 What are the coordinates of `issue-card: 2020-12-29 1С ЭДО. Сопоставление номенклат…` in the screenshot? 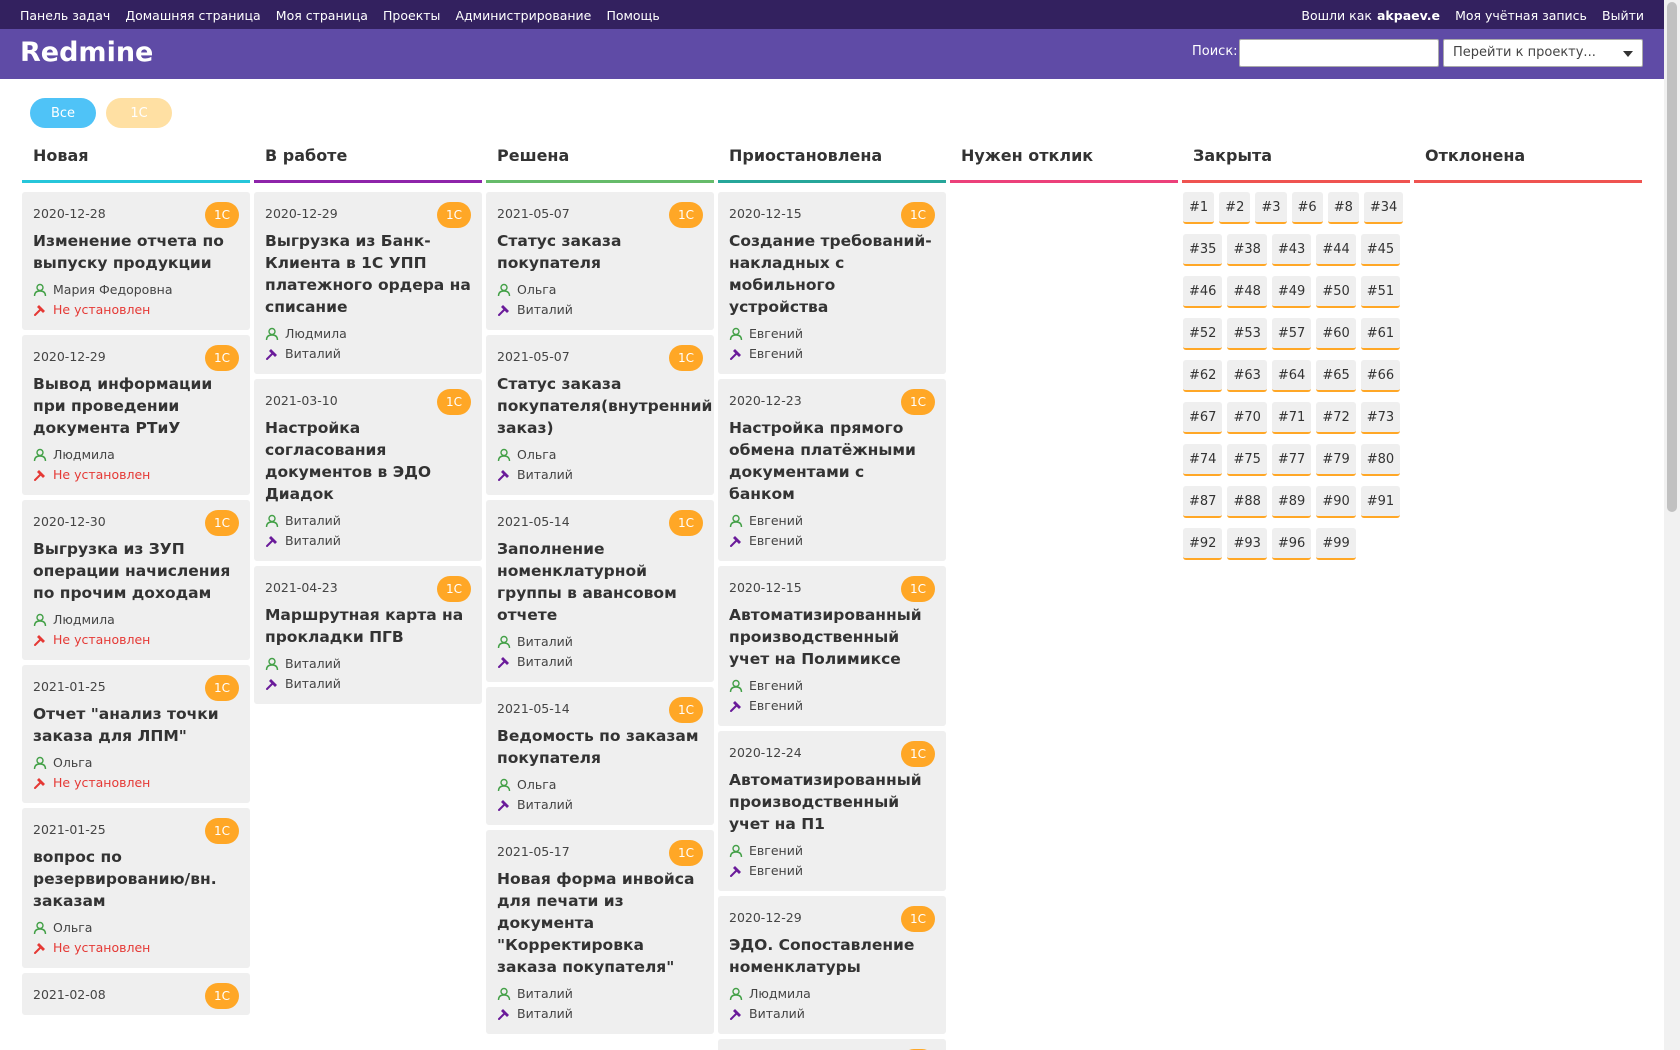 It's located at (832, 965).